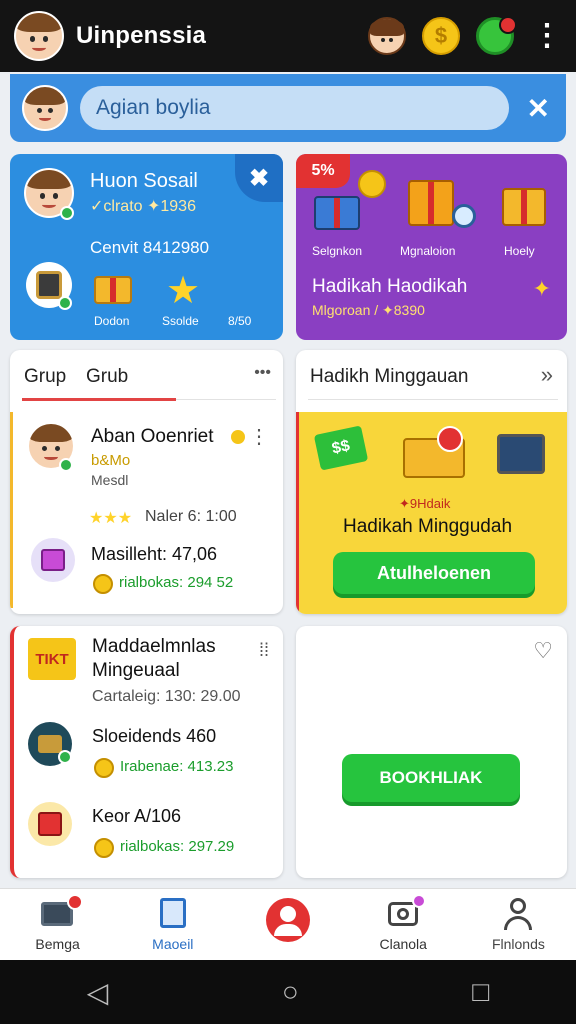 This screenshot has height=1024, width=576. What do you see at coordinates (264, 650) in the screenshot?
I see `drag-handle-icon: ⁞⁞` at bounding box center [264, 650].